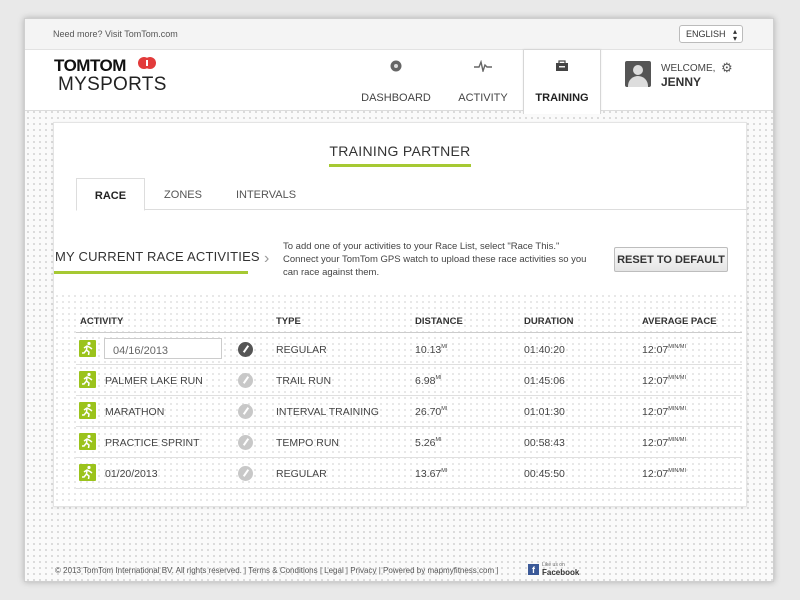  What do you see at coordinates (706, 34) in the screenshot?
I see `language-value: ENGLISH` at bounding box center [706, 34].